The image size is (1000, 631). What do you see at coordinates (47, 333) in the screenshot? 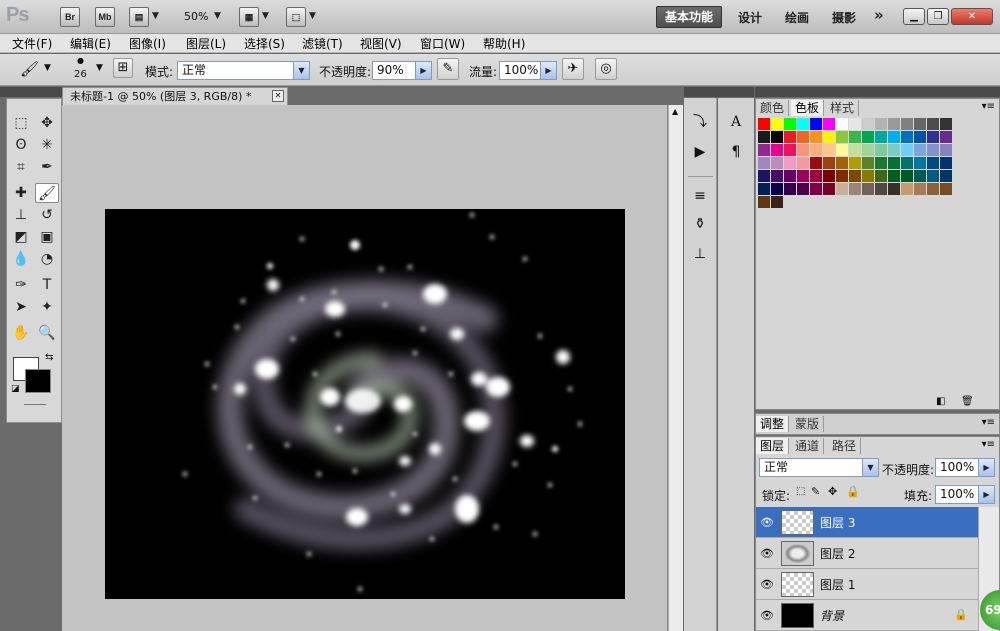
I see `zoom-tool-icon: 🔍` at bounding box center [47, 333].